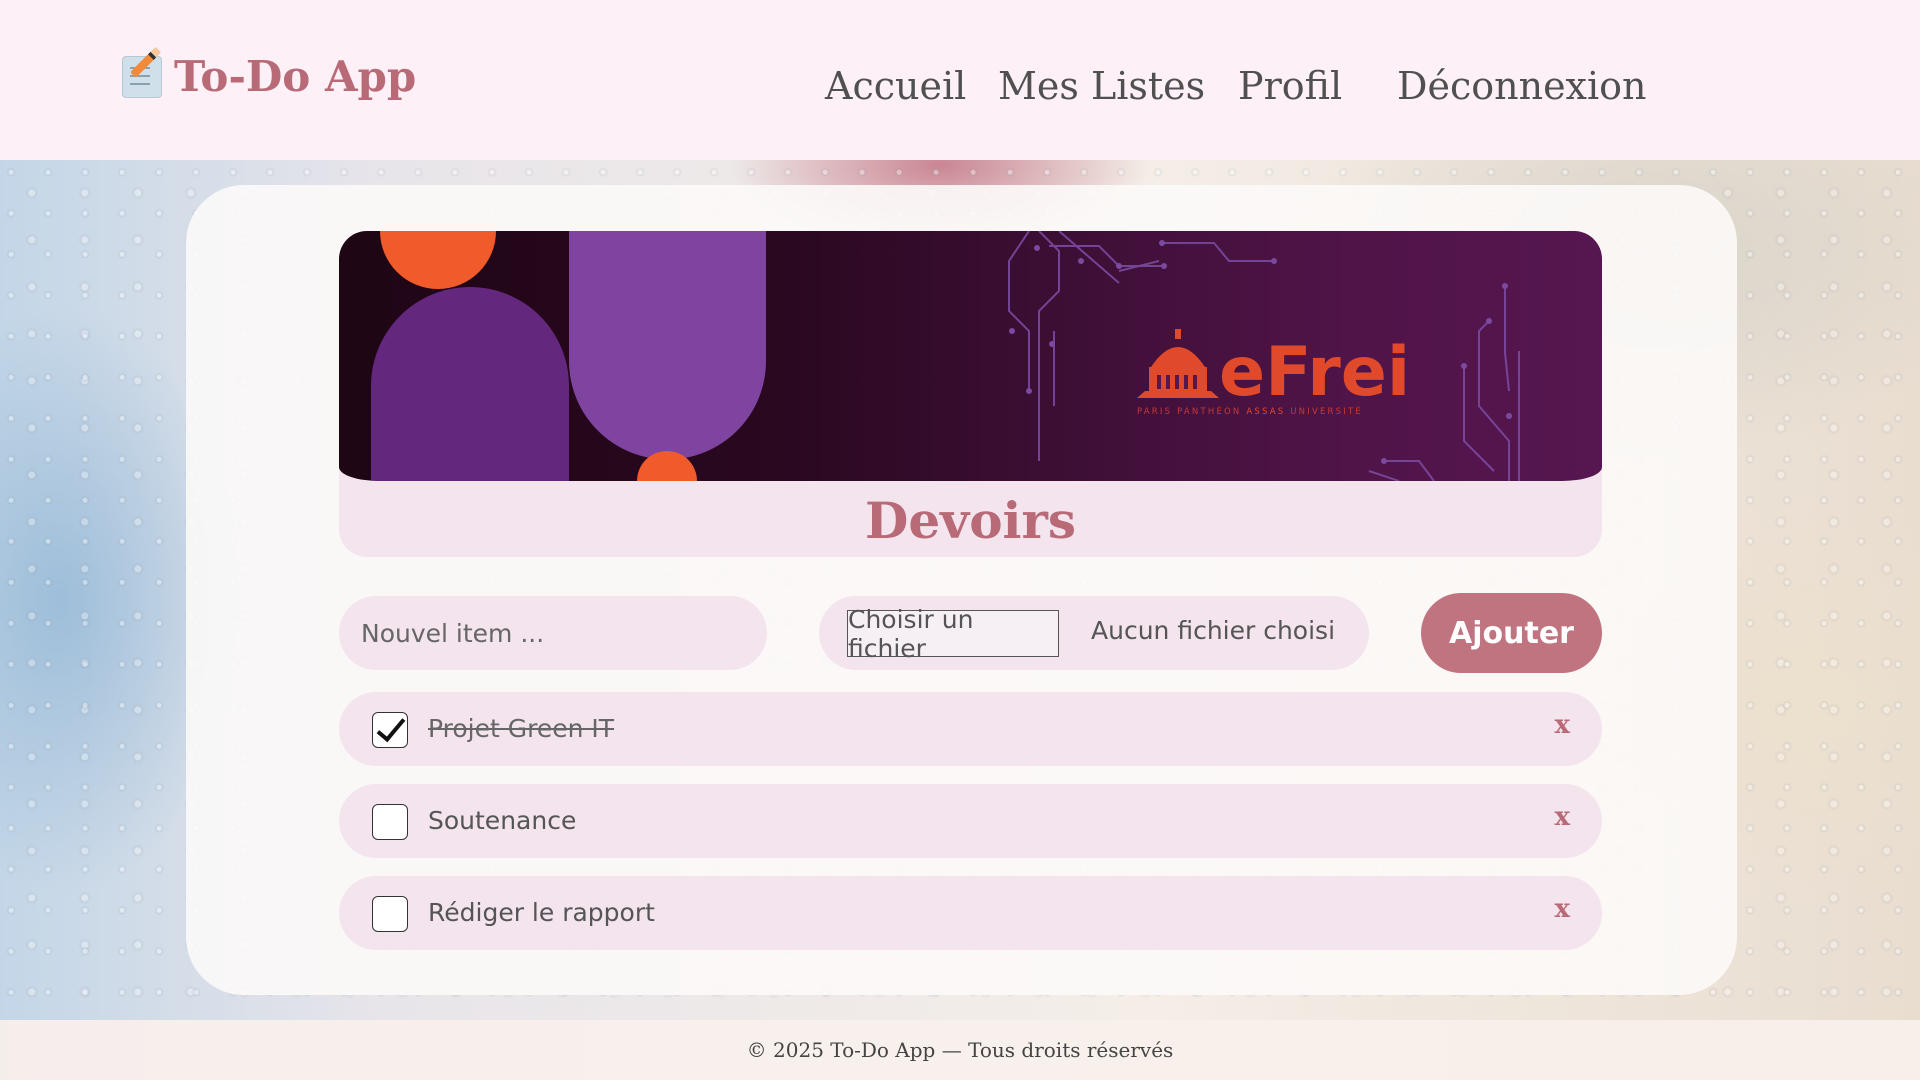  I want to click on efrei-logo-text: eFrei, so click(1314, 372).